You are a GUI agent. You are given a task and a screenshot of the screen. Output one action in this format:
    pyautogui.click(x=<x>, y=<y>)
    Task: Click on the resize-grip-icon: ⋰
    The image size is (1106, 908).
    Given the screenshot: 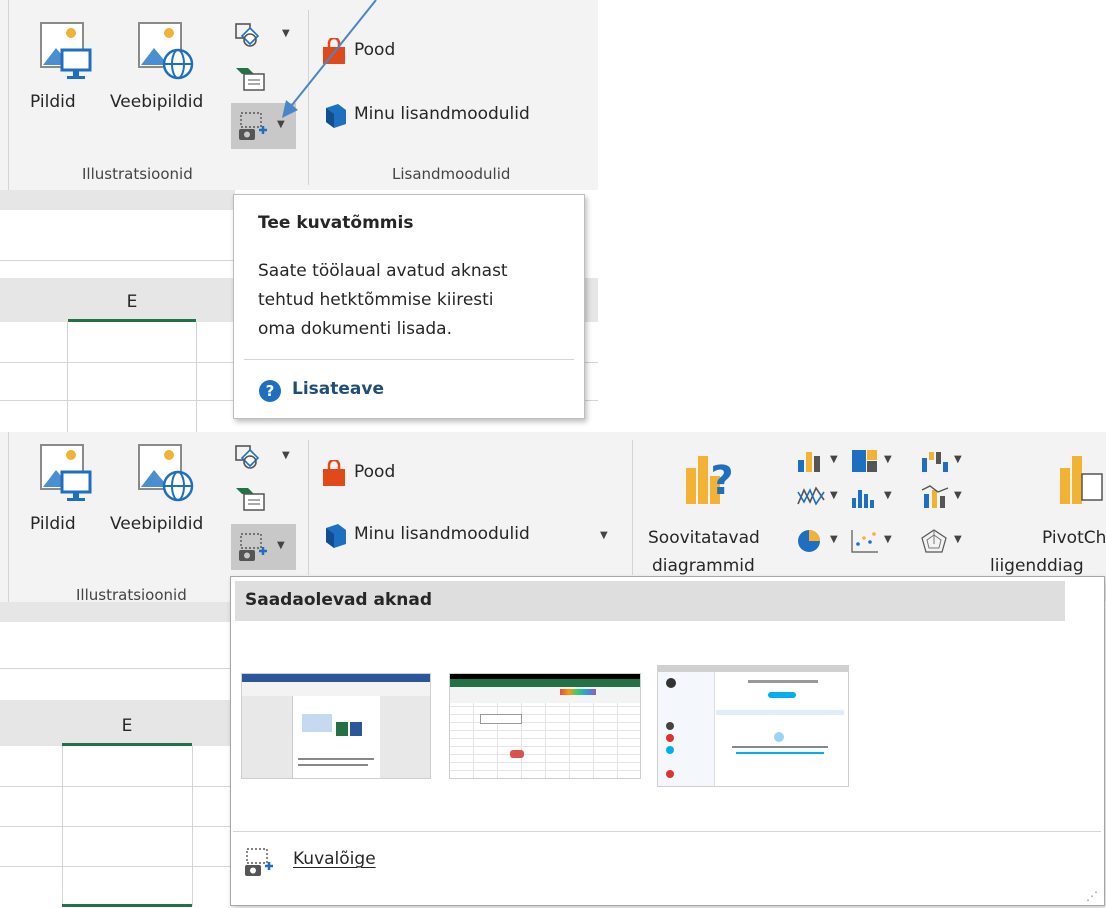 What is the action you would take?
    pyautogui.click(x=1092, y=896)
    